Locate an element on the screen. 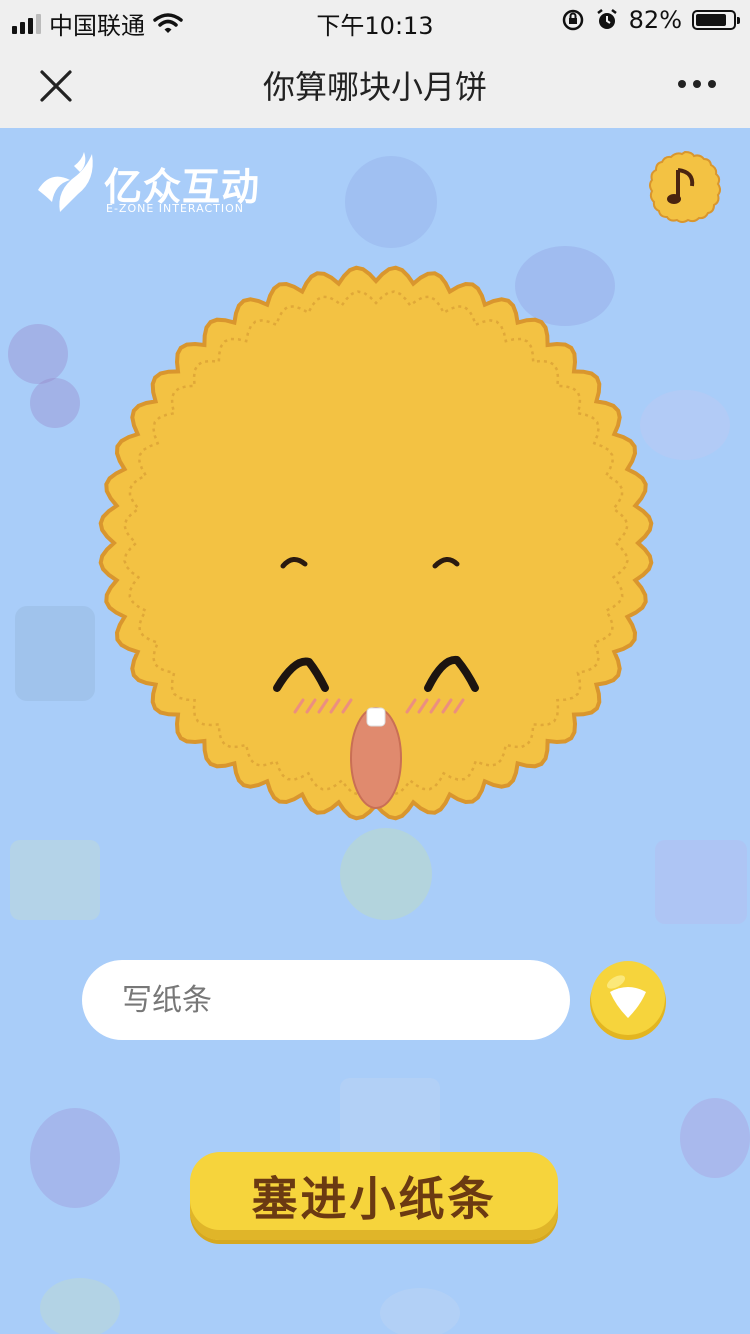 The width and height of the screenshot is (750, 1334). rotation-lock-icon is located at coordinates (572, 20).